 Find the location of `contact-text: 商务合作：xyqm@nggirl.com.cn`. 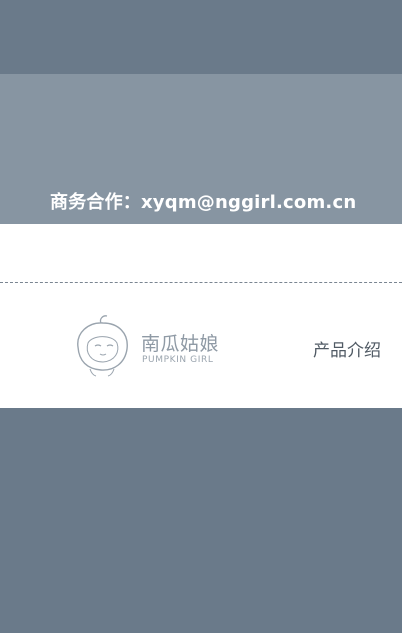

contact-text: 商务合作：xyqm@nggirl.com.cn is located at coordinates (203, 202).